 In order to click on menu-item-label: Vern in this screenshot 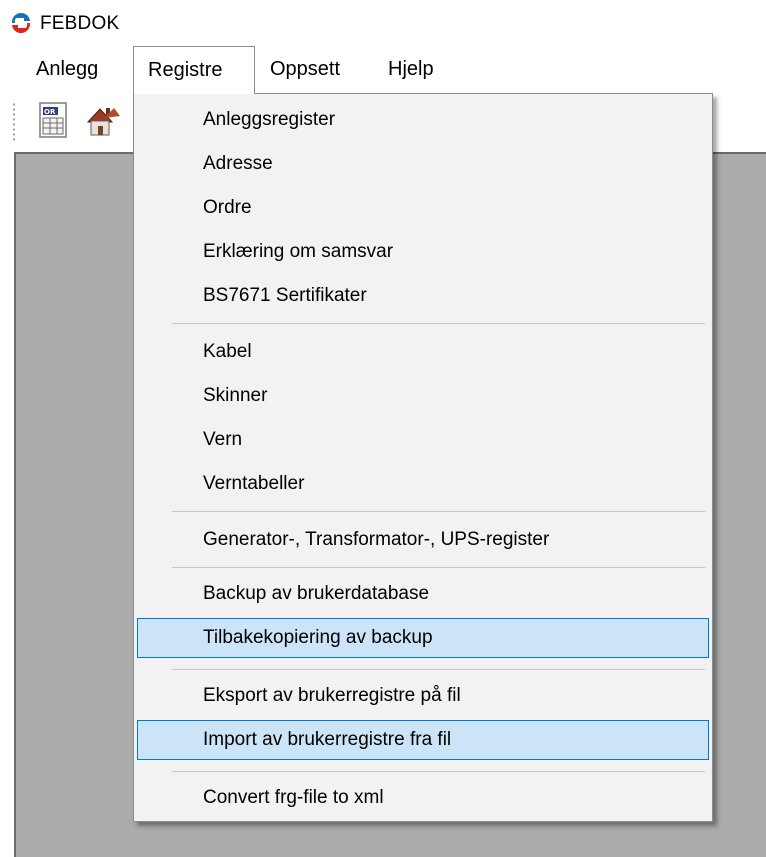, I will do `click(223, 439)`.